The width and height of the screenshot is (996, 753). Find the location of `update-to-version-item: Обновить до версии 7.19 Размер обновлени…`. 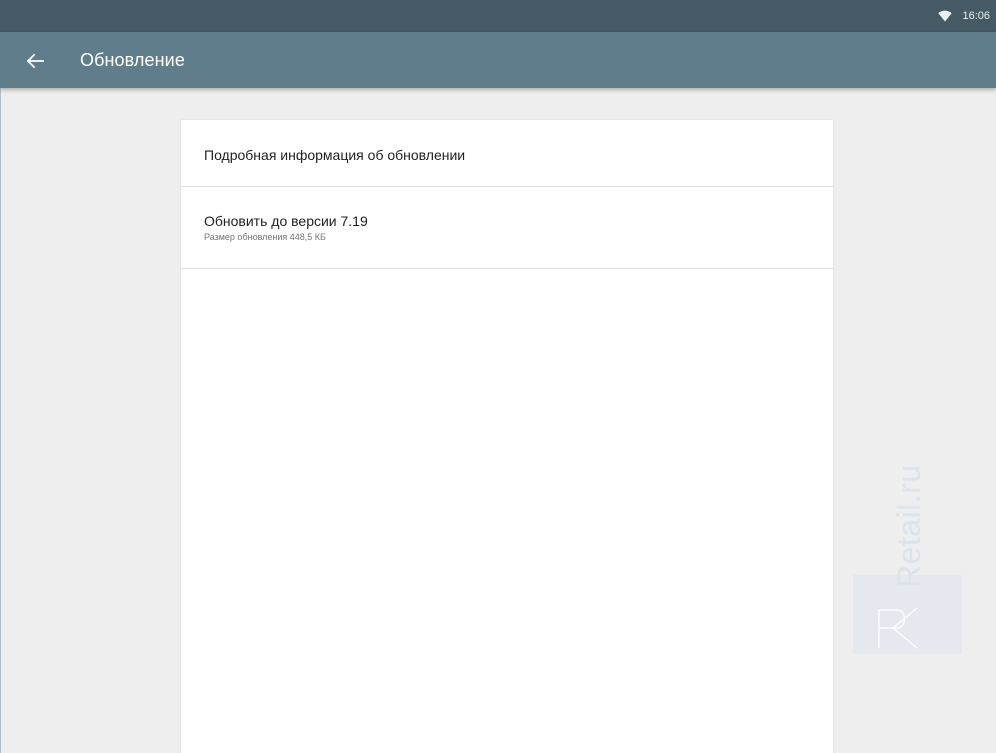

update-to-version-item: Обновить до версии 7.19 Размер обновлени… is located at coordinates (507, 228).